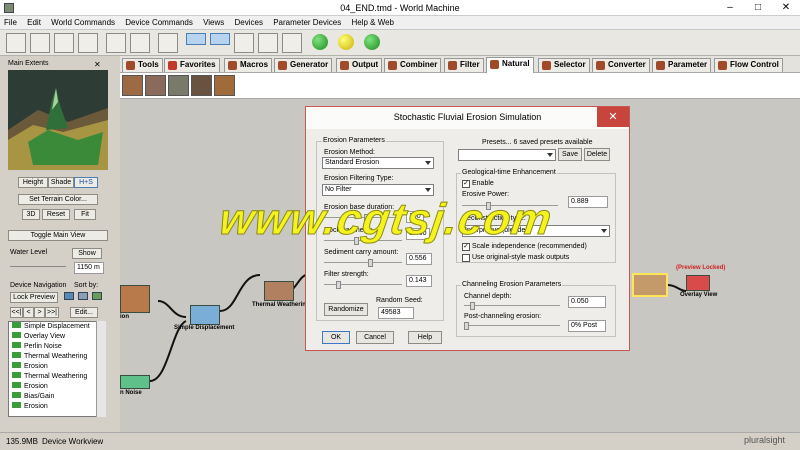 The image size is (800, 450). What do you see at coordinates (83, 22) in the screenshot?
I see `menu-world-commands: World Commands` at bounding box center [83, 22].